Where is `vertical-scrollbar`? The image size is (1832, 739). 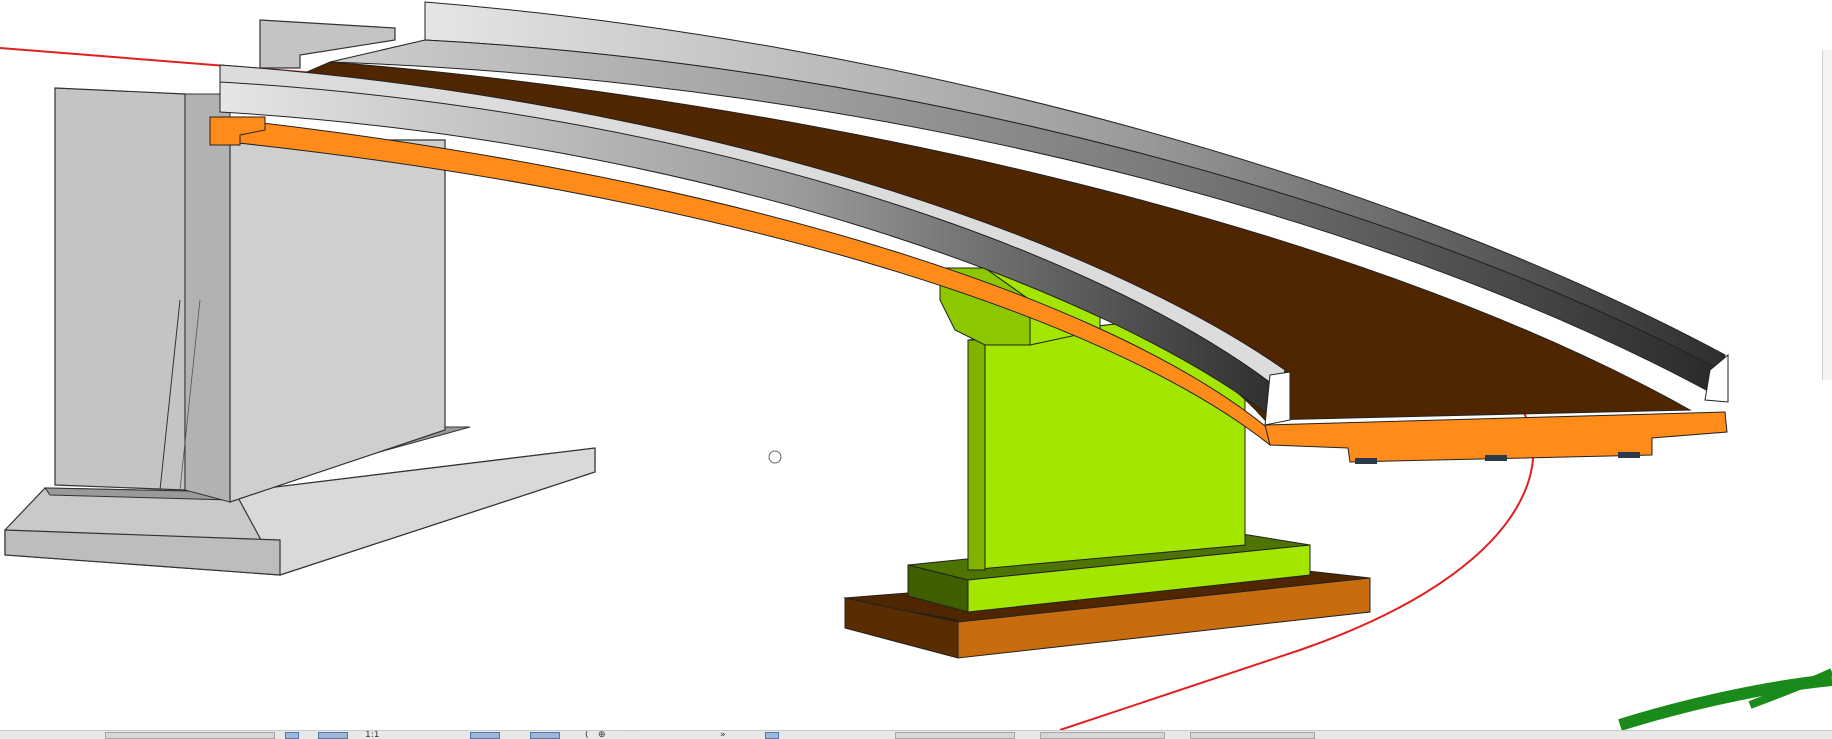
vertical-scrollbar is located at coordinates (1827, 215).